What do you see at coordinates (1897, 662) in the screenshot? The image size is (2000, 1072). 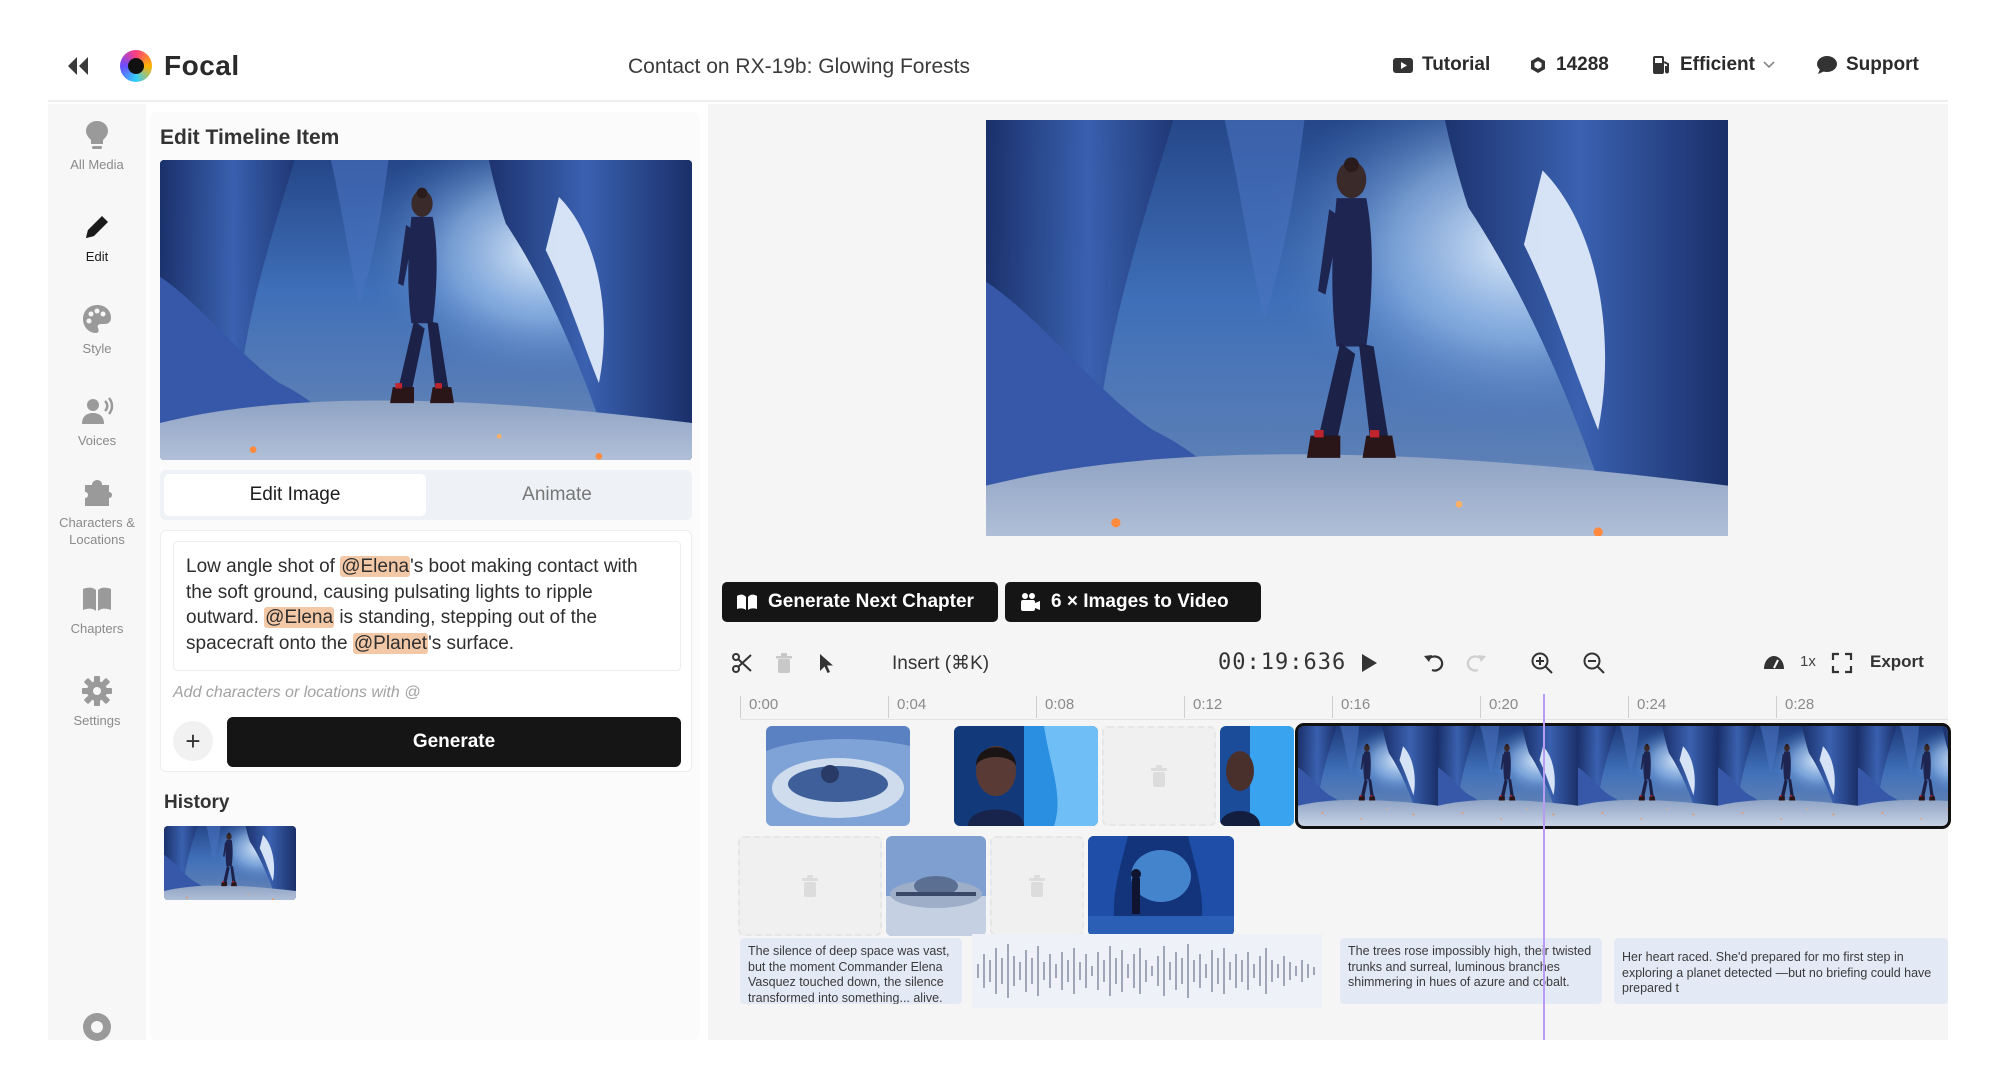 I see `export-button: Export` at bounding box center [1897, 662].